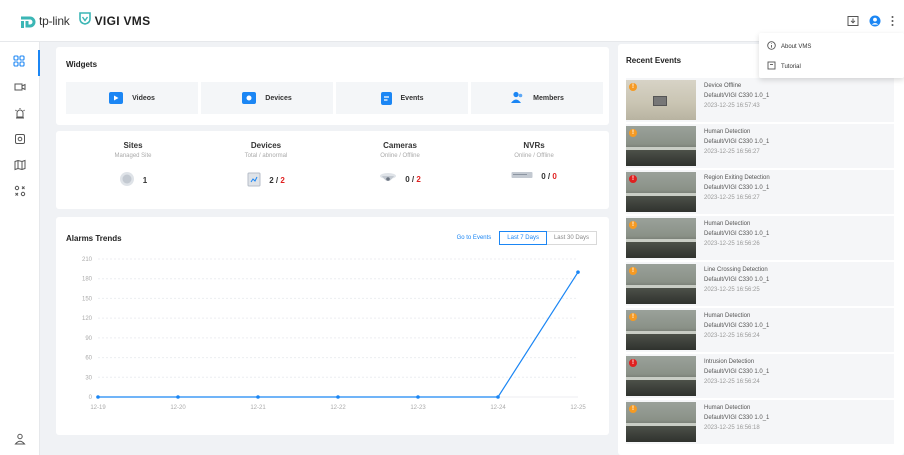  Describe the element at coordinates (20, 193) in the screenshot. I see `sidebar-item-tools` at that location.